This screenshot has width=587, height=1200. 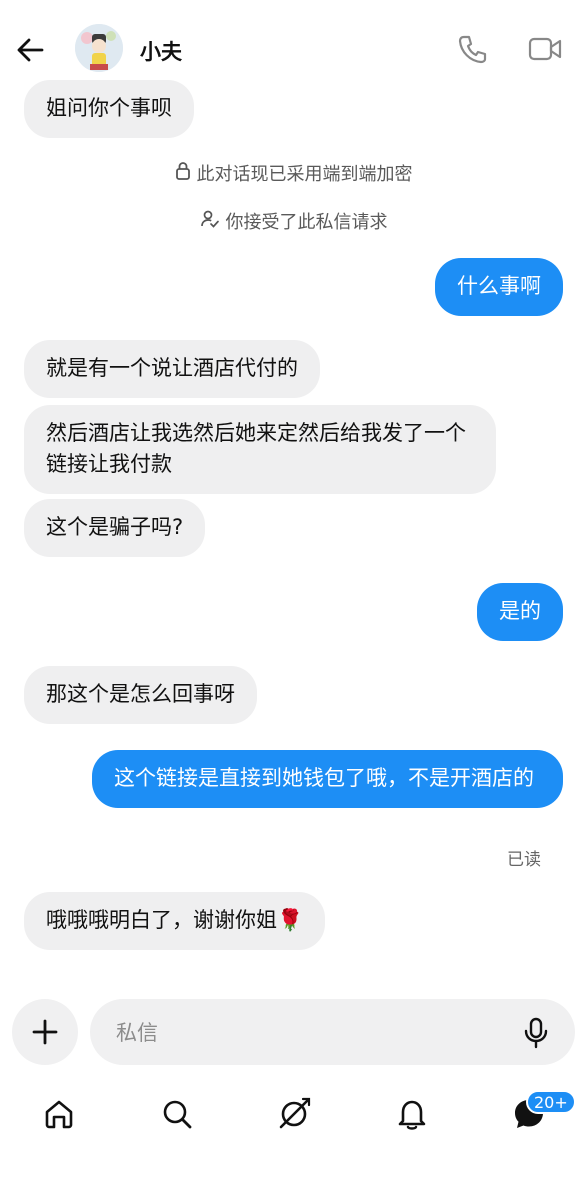 I want to click on plus-icon, so click(x=45, y=1032).